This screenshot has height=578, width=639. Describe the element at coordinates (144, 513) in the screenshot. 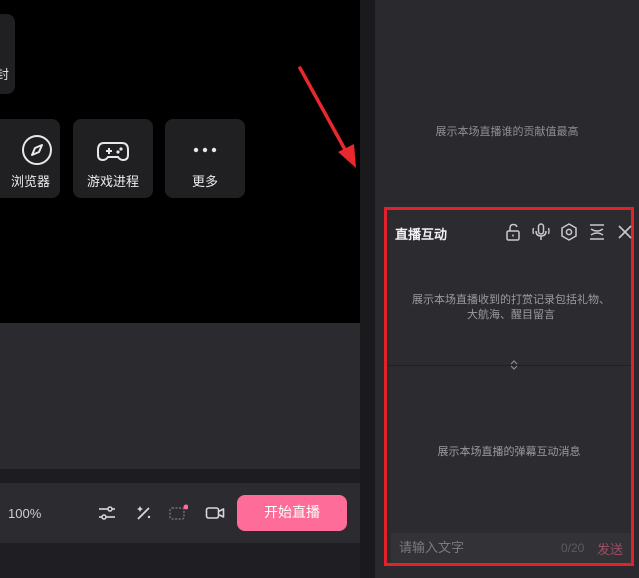

I see `magic-wand-icon` at that location.